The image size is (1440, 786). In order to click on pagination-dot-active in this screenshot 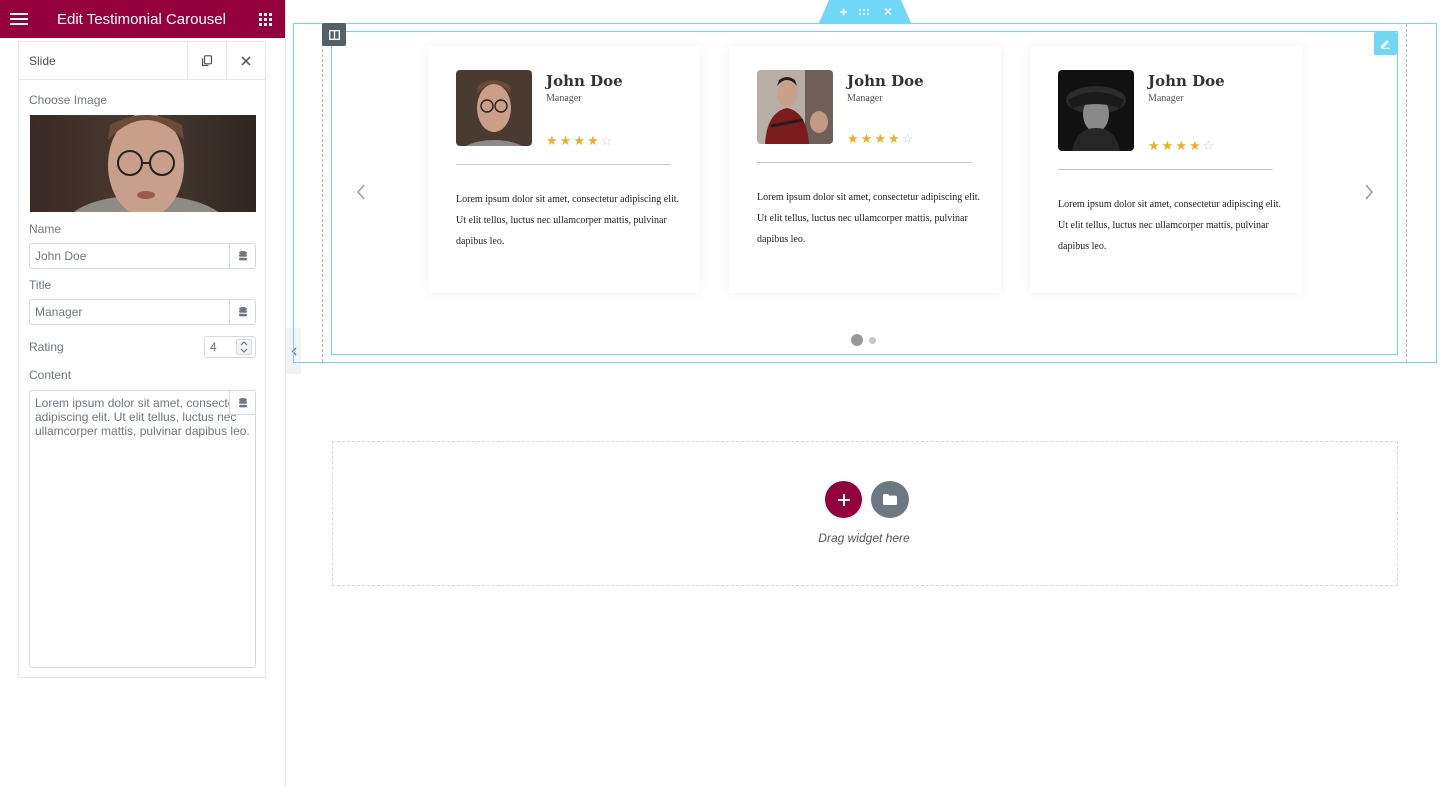, I will do `click(857, 340)`.